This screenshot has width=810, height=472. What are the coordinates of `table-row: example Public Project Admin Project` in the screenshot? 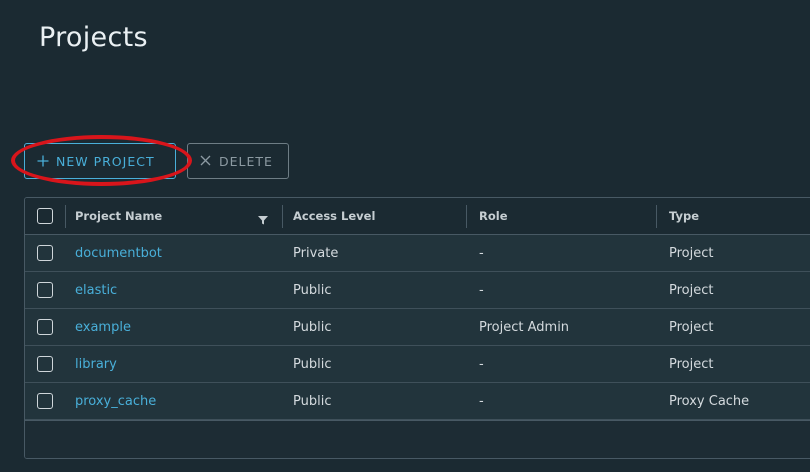 It's located at (417, 327).